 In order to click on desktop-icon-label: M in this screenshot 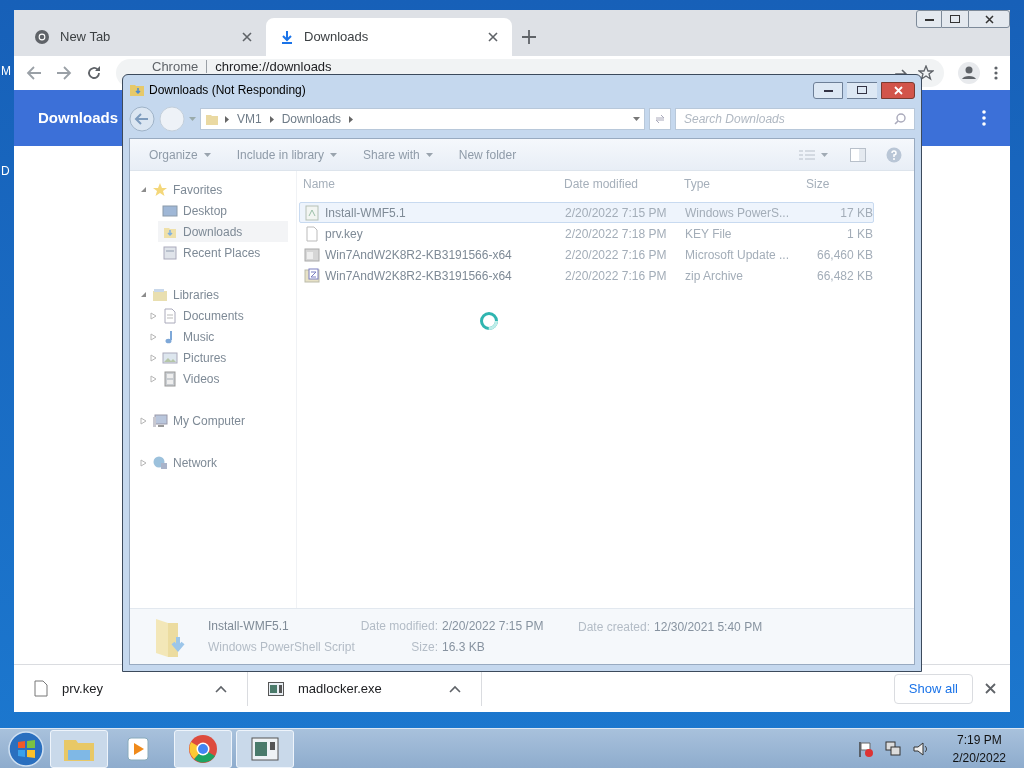, I will do `click(6, 71)`.